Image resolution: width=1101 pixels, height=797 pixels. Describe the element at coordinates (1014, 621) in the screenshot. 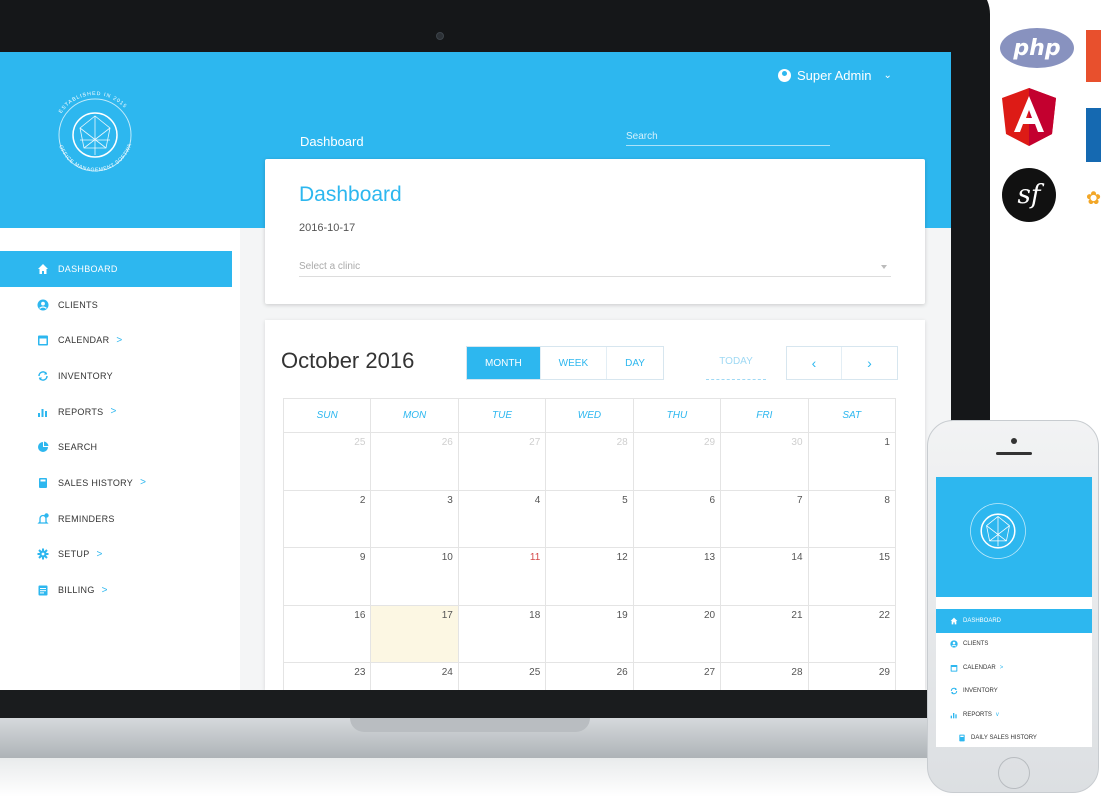

I see `phone-nav-item: DASHBOARD` at that location.